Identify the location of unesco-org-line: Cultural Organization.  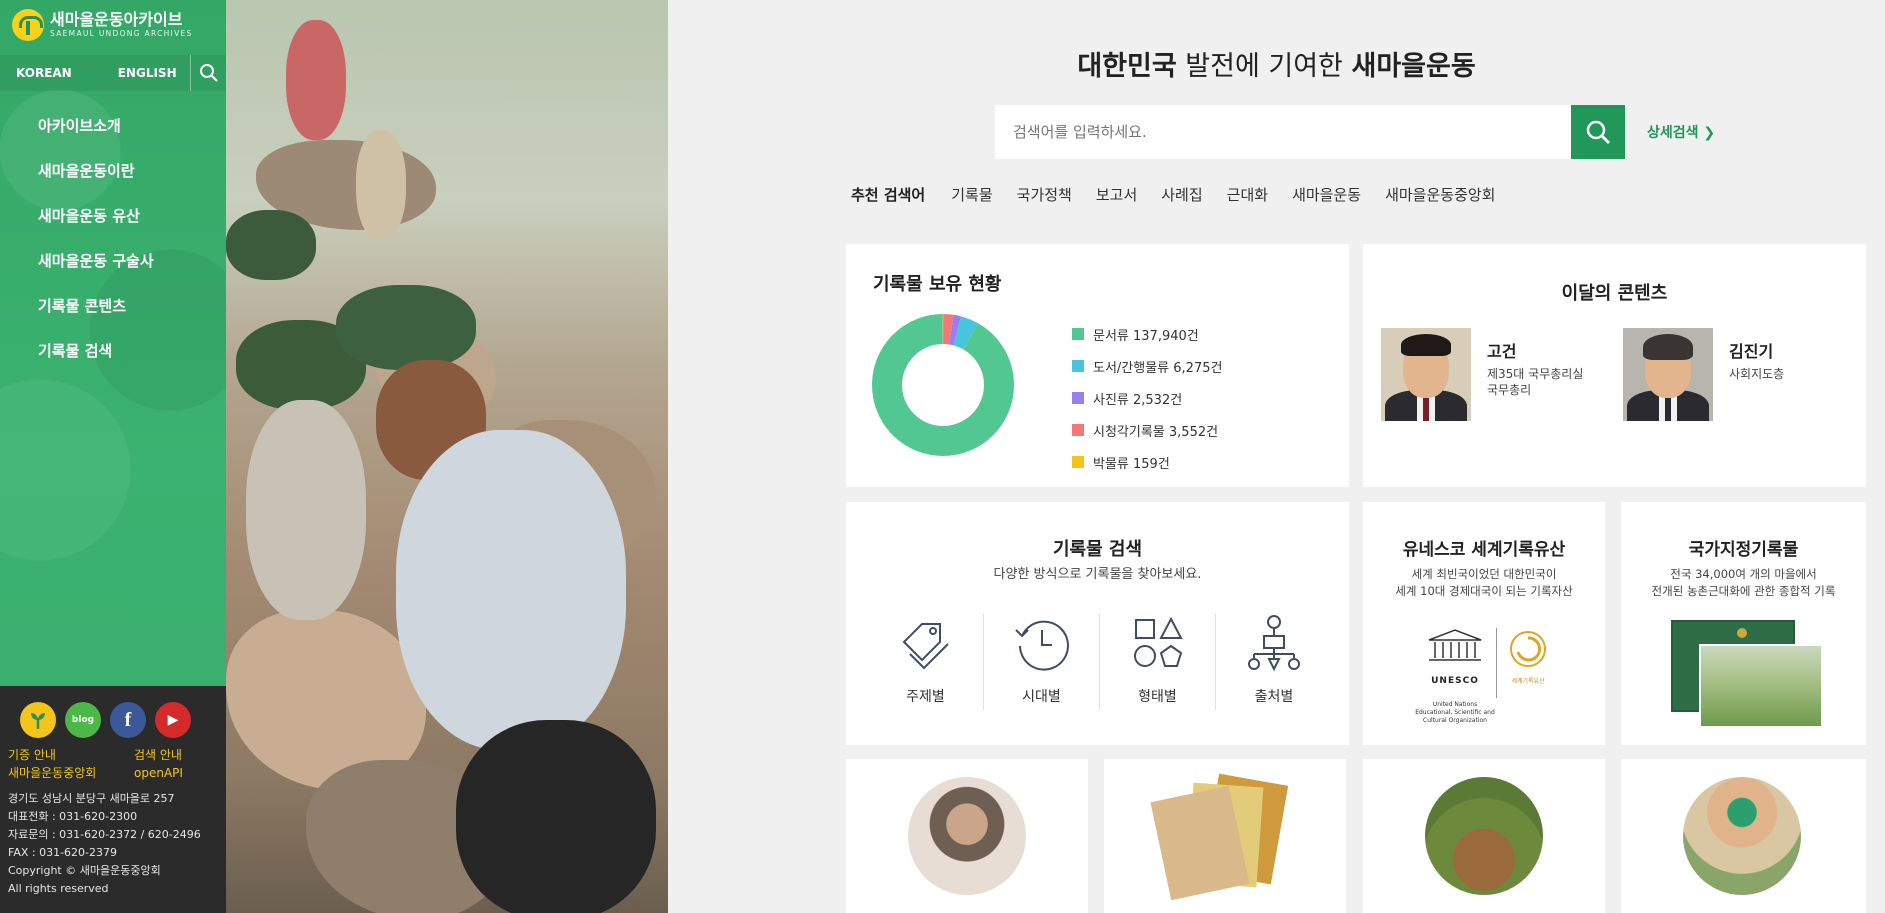
(1455, 720).